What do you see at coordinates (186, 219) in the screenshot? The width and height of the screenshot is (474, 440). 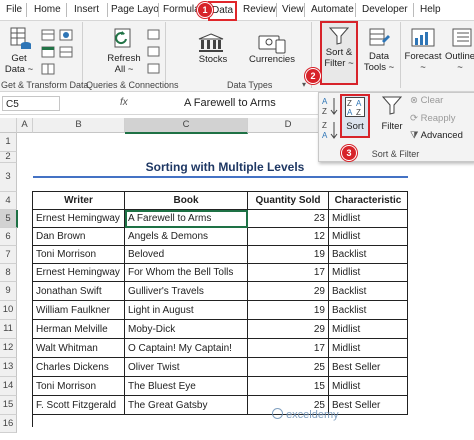 I see `table-cell-book: A Farewell to Arms` at bounding box center [186, 219].